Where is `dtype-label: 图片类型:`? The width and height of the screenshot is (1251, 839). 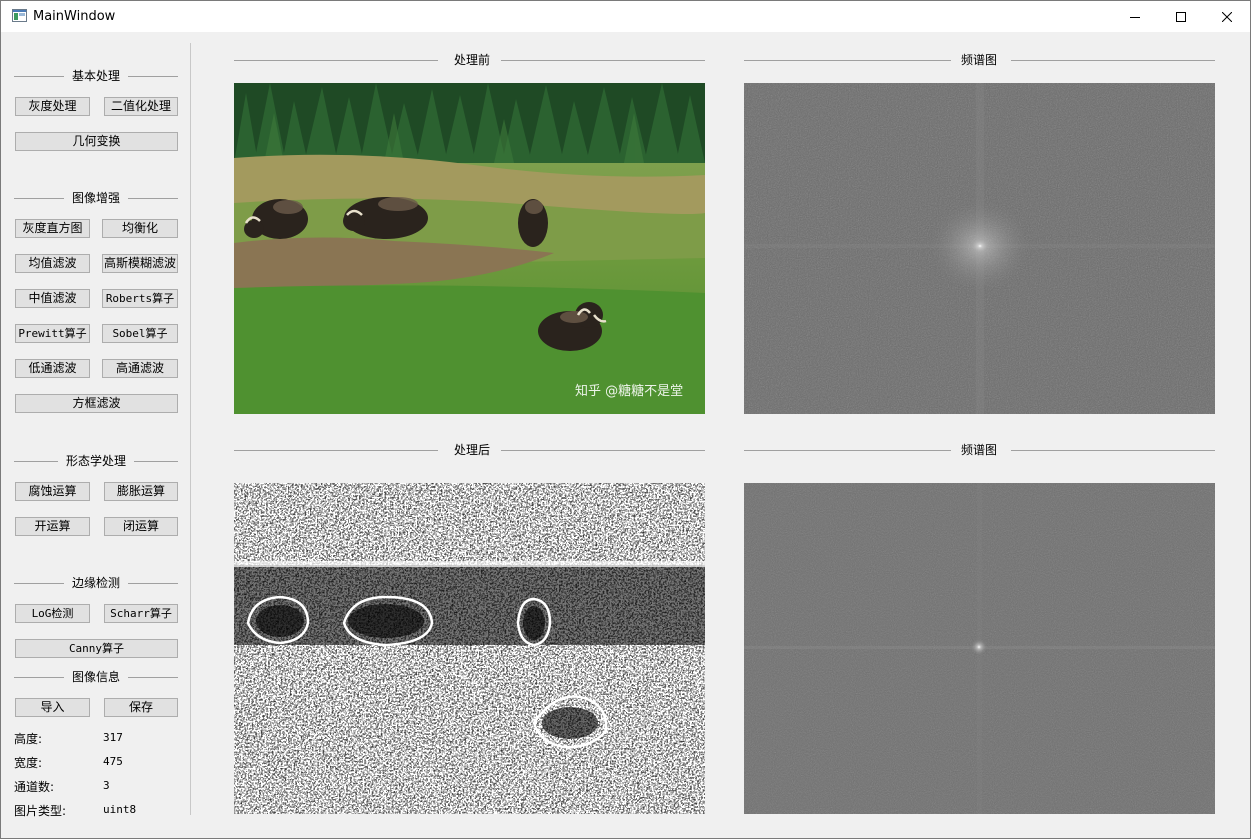
dtype-label: 图片类型: is located at coordinates (40, 811).